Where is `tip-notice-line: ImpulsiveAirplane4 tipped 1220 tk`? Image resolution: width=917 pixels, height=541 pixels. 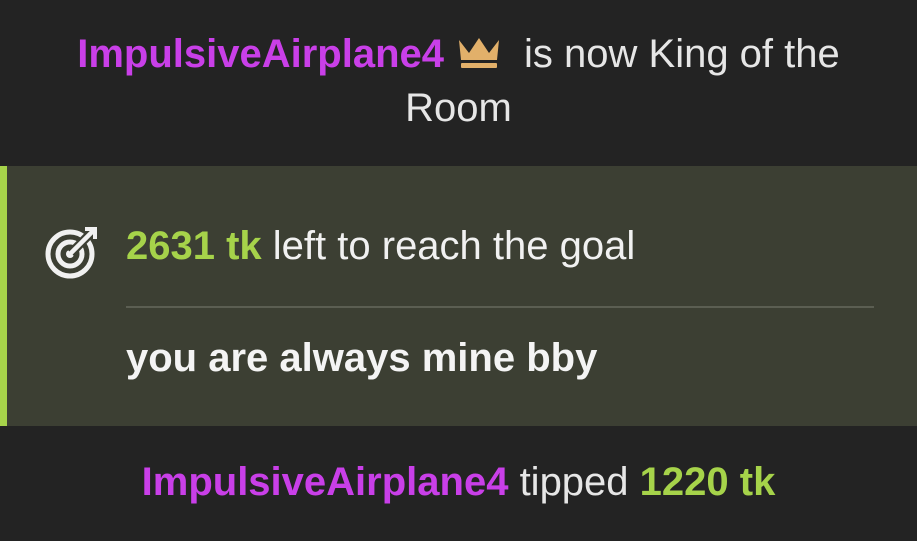 tip-notice-line: ImpulsiveAirplane4 tipped 1220 tk is located at coordinates (458, 482).